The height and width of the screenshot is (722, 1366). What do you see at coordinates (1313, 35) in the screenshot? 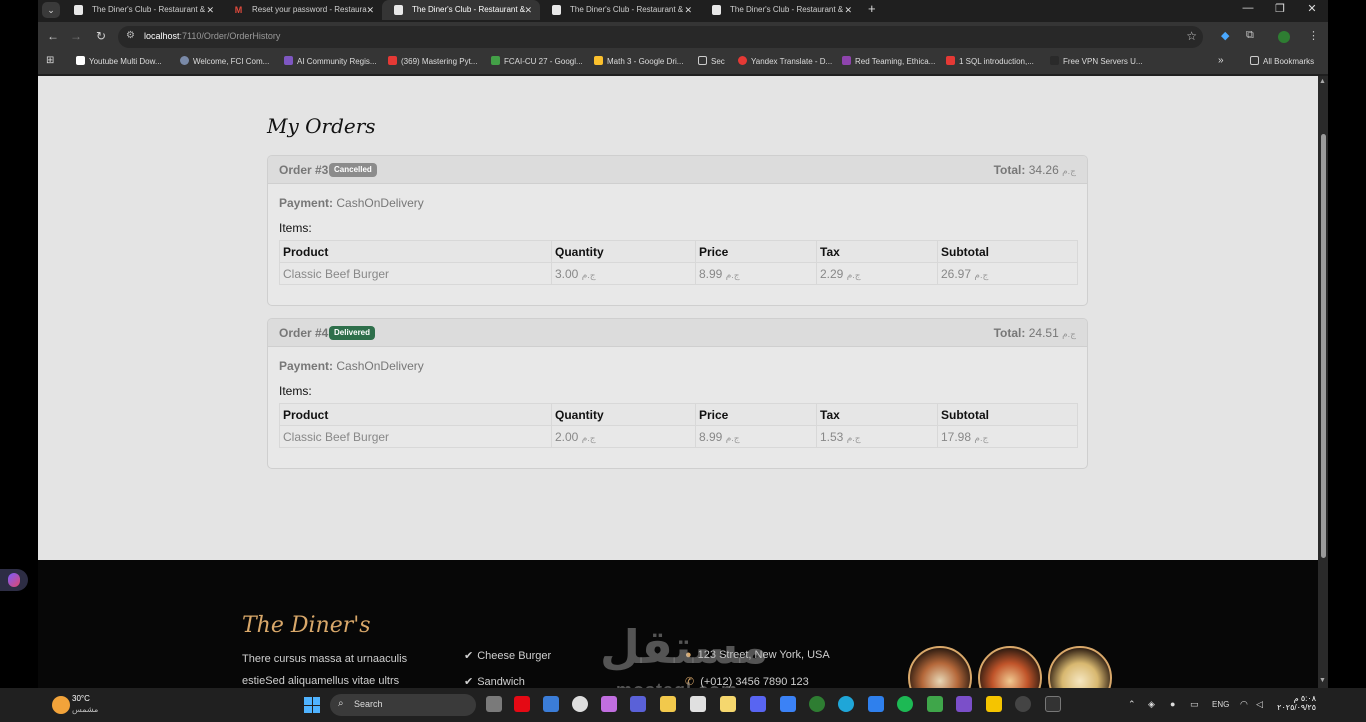
I see `menu-kebab-icon: ⋮` at bounding box center [1313, 35].